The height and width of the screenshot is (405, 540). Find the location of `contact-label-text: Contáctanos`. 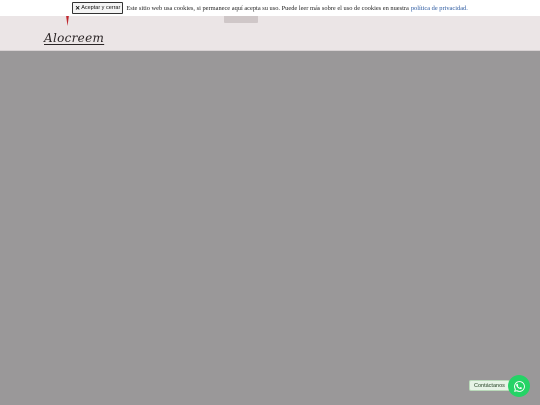

contact-label-text: Contáctanos is located at coordinates (489, 385).